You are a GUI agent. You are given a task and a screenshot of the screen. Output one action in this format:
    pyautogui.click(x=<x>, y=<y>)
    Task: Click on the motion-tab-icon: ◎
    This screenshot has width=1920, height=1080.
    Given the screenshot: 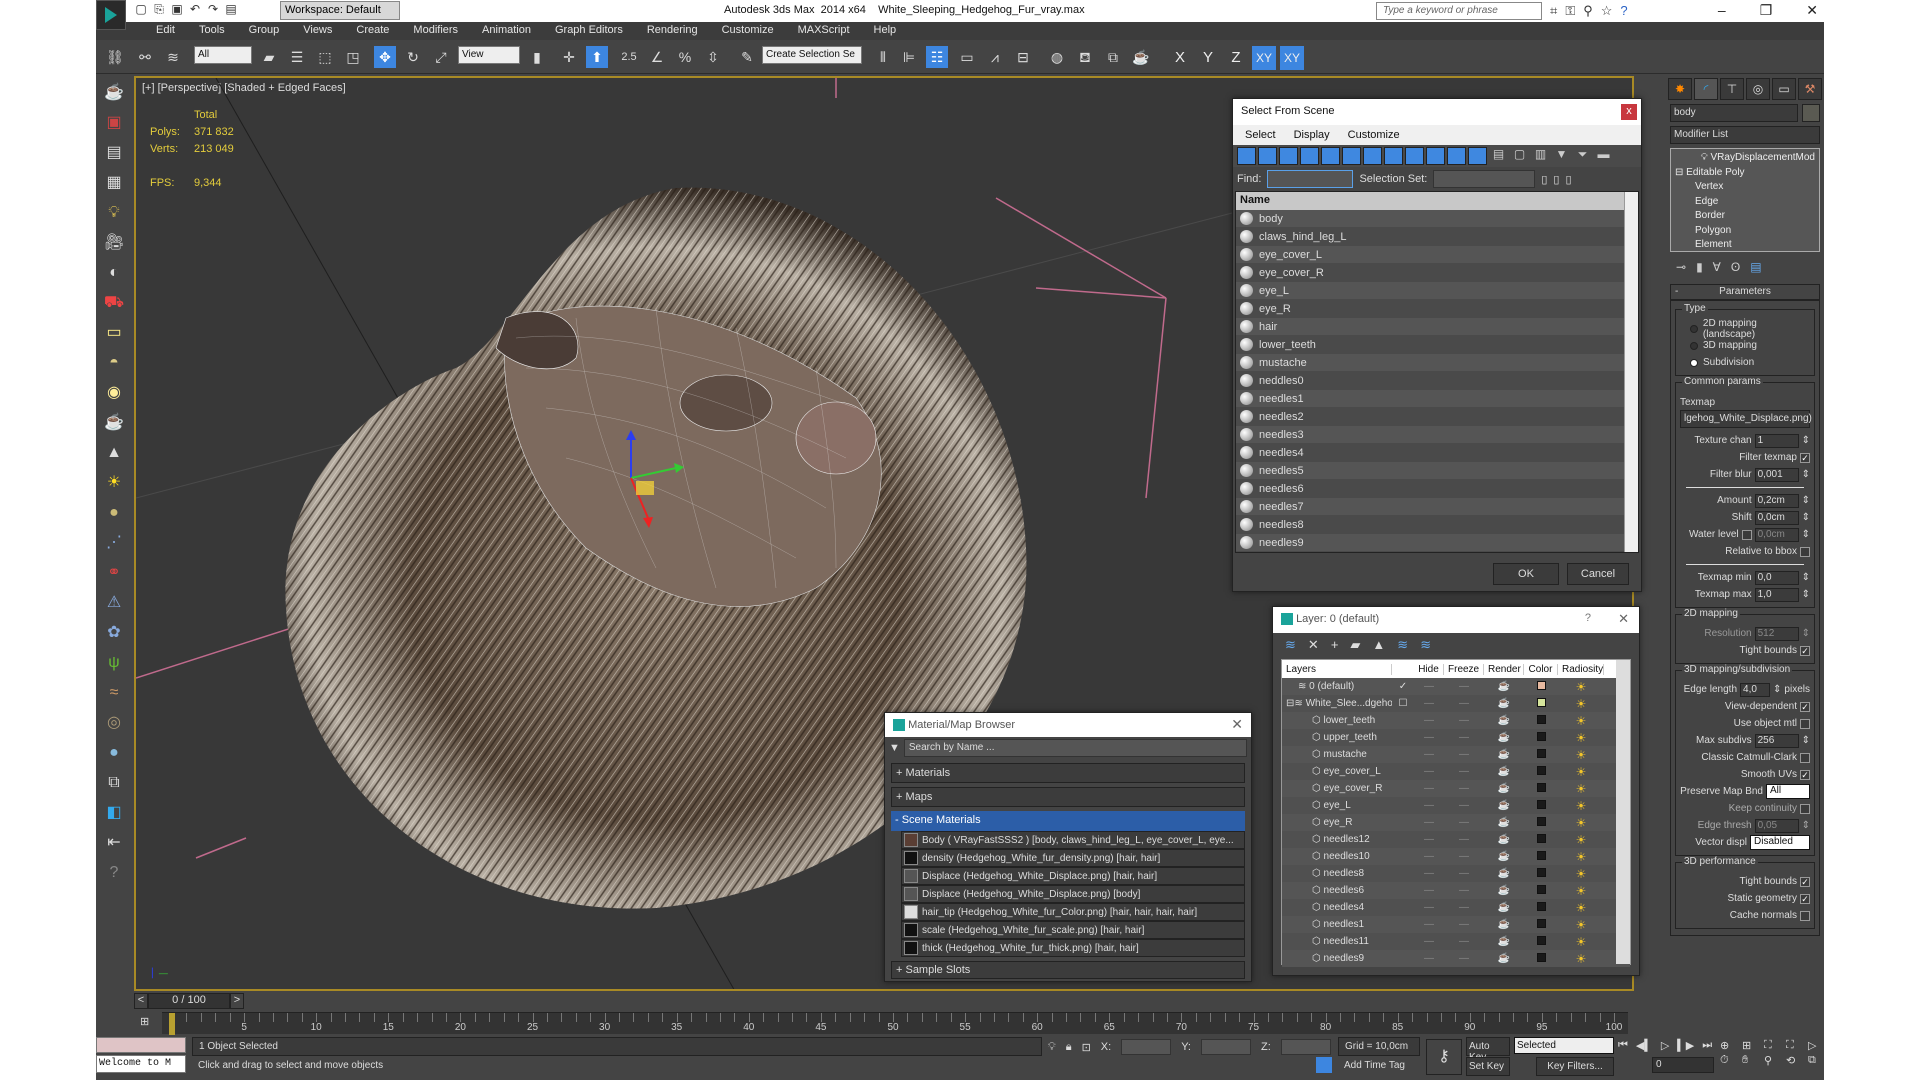 What is the action you would take?
    pyautogui.click(x=1758, y=89)
    